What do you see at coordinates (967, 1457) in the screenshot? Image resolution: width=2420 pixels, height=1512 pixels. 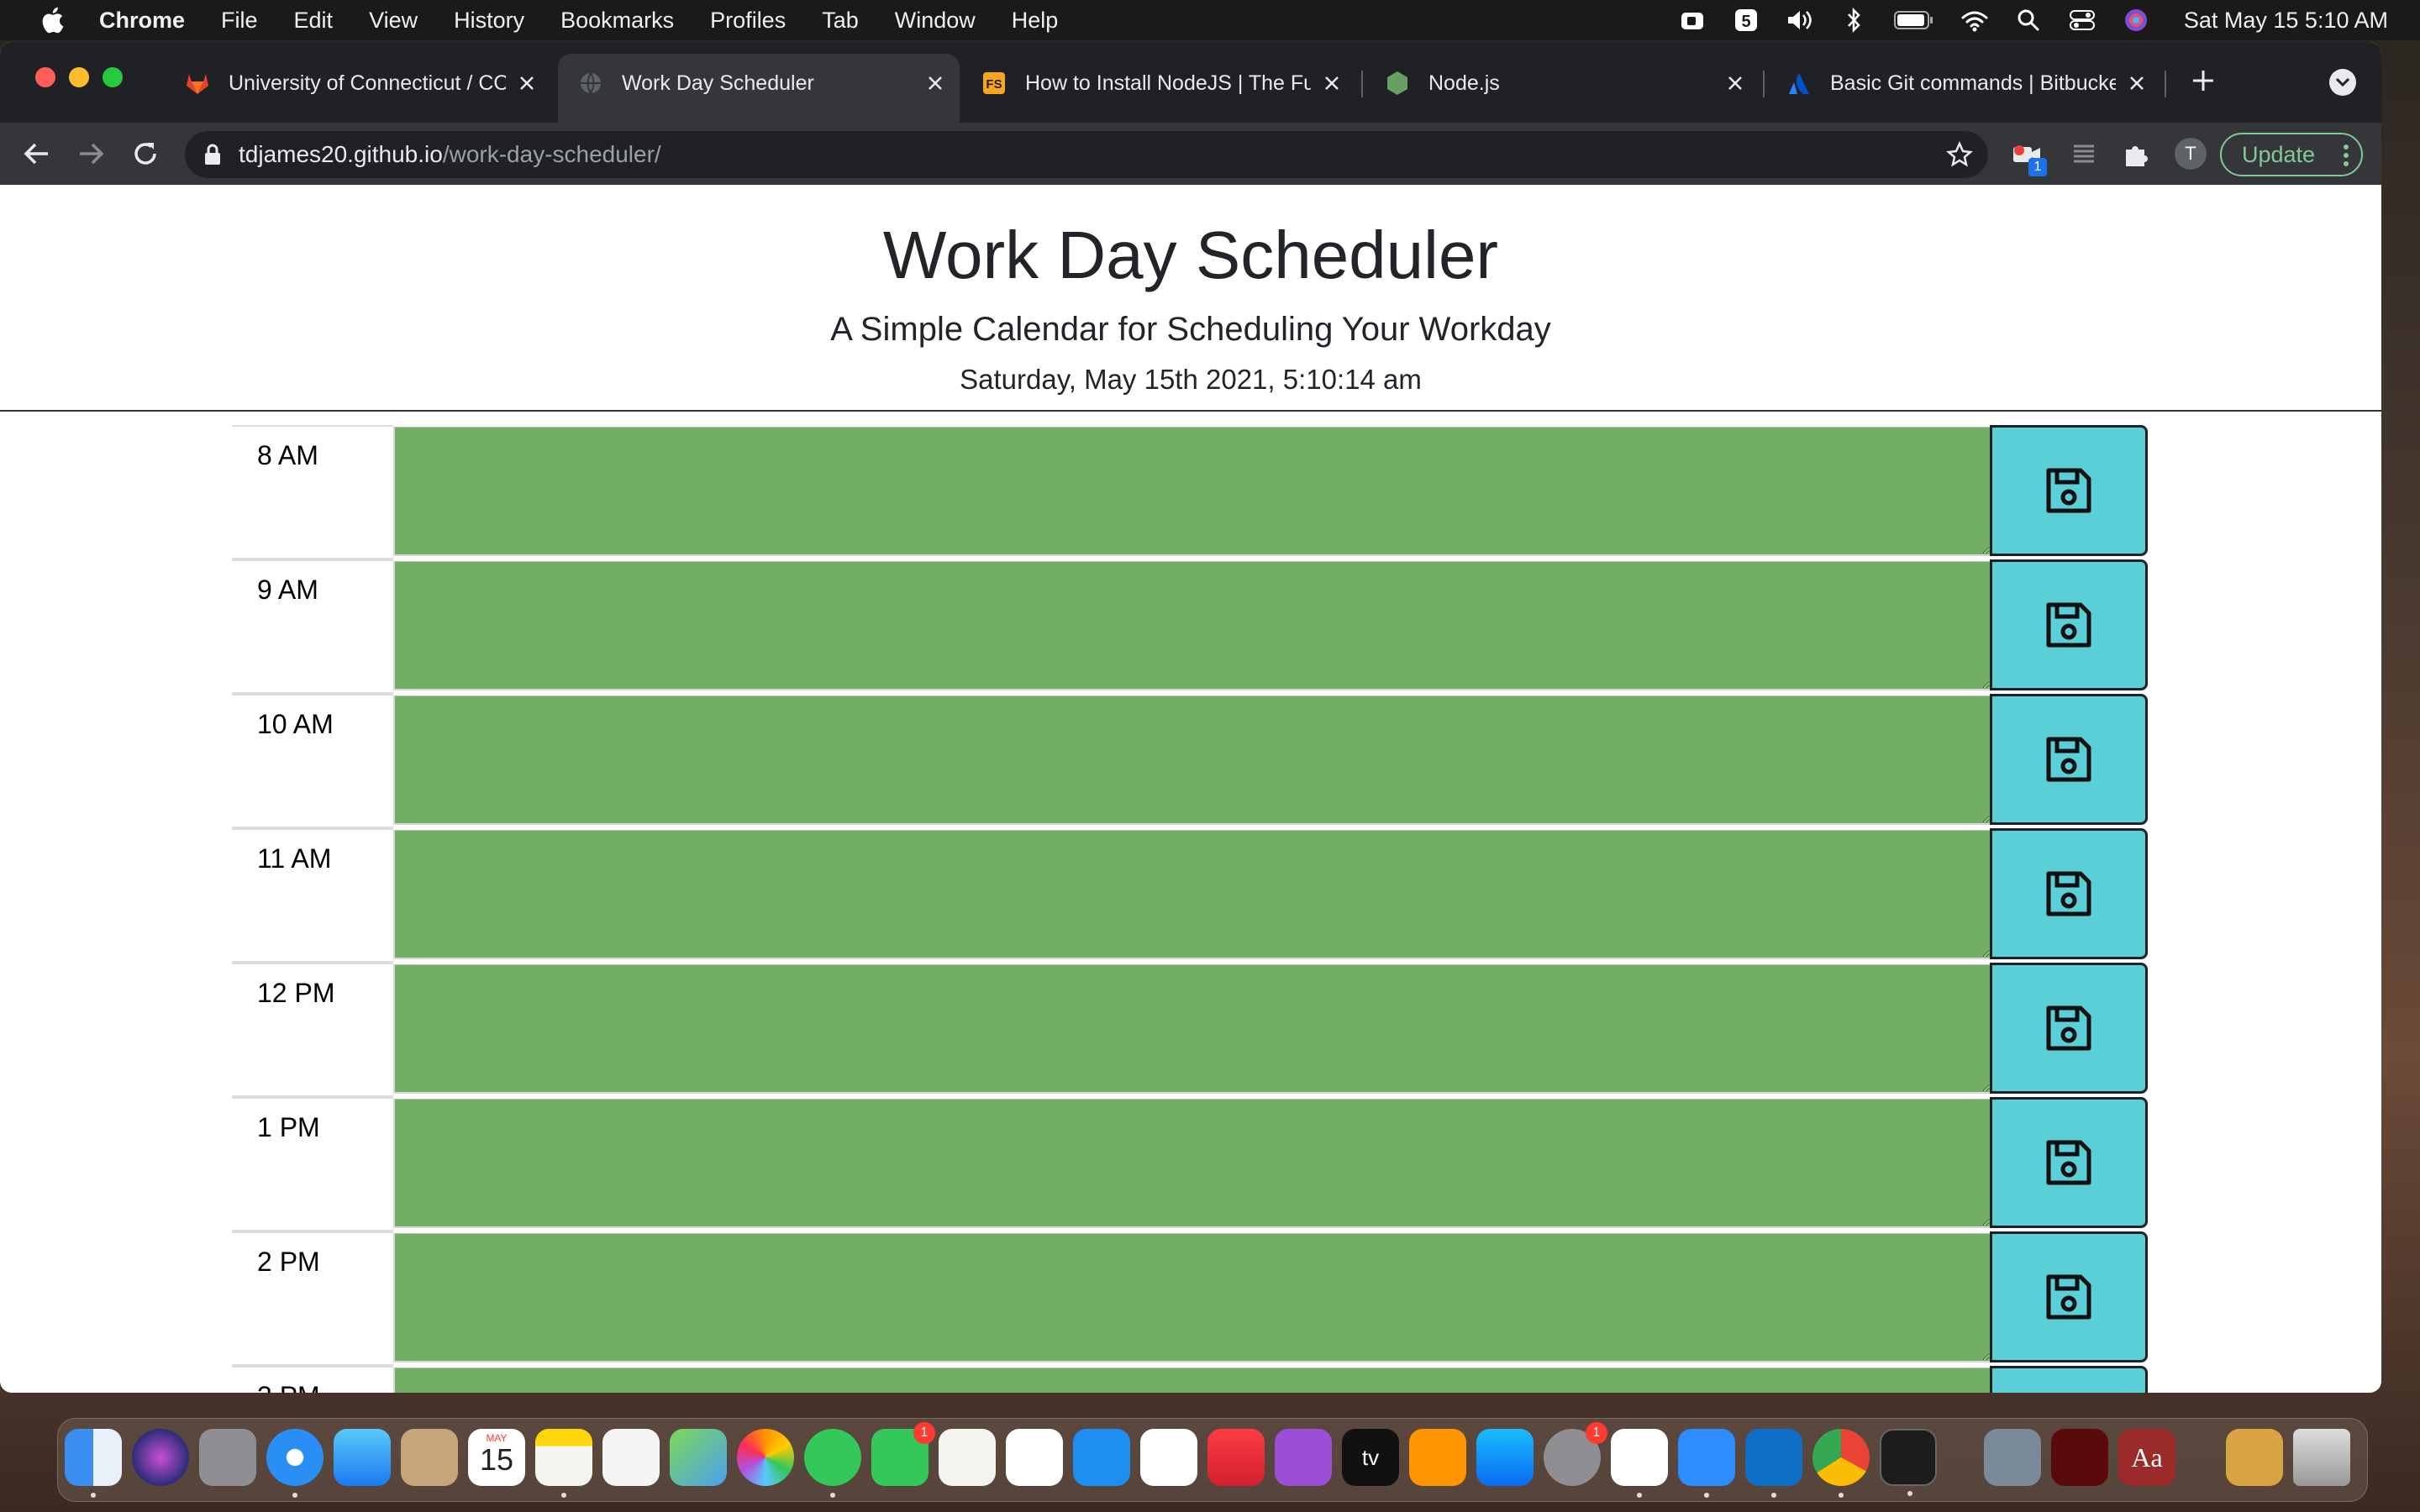 I see `pages-icon` at bounding box center [967, 1457].